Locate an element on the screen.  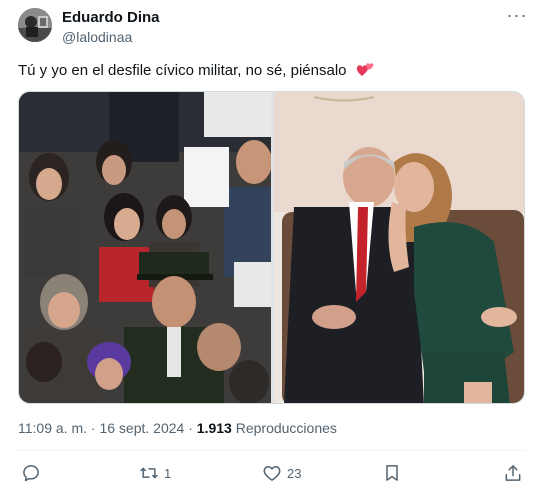
share-icon is located at coordinates (513, 473).